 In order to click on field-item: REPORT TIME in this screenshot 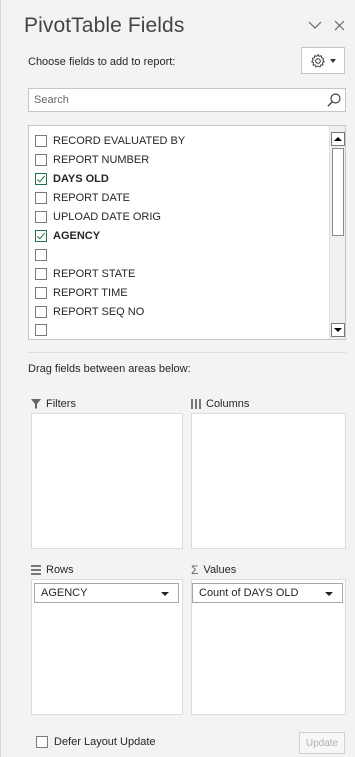, I will do `click(81, 292)`.